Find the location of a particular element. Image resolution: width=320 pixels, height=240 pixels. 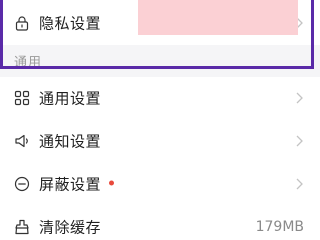

lock-icon is located at coordinates (22, 23).